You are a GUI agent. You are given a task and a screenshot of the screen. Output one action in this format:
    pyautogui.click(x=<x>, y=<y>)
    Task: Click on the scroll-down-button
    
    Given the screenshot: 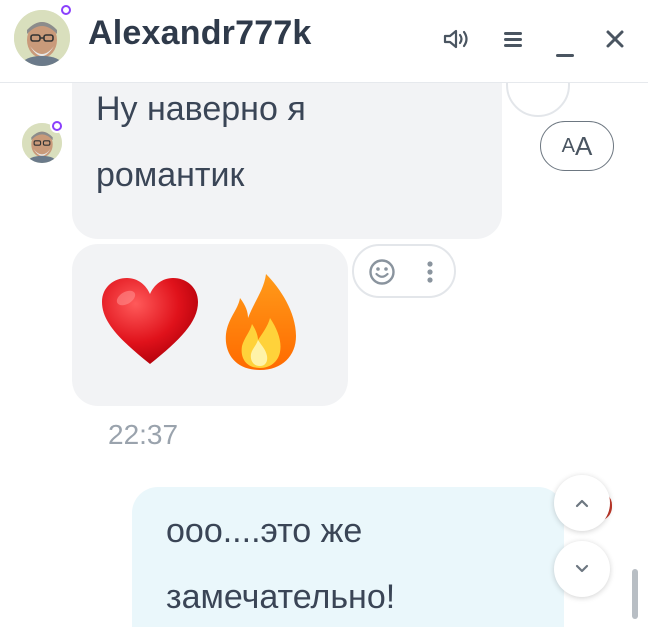 What is the action you would take?
    pyautogui.click(x=582, y=569)
    